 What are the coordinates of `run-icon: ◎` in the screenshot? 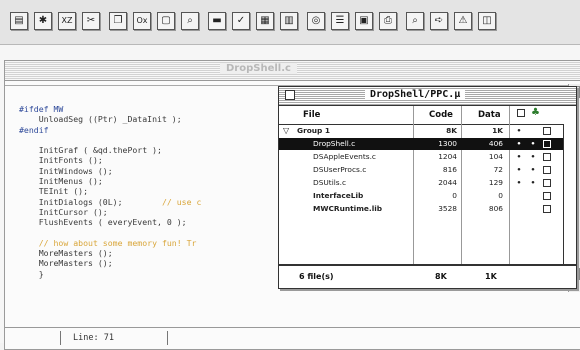 It's located at (316, 20).